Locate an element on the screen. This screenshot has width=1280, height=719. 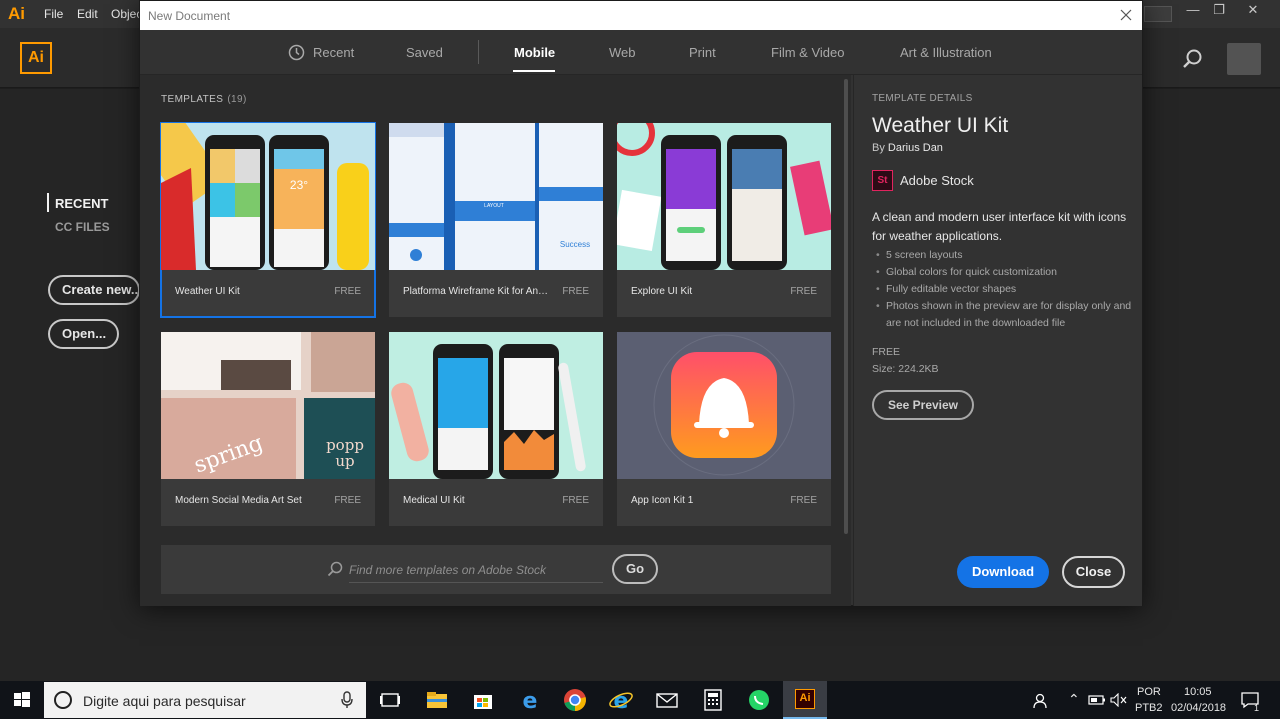
clock-time: 10:05 is located at coordinates (1198, 692).